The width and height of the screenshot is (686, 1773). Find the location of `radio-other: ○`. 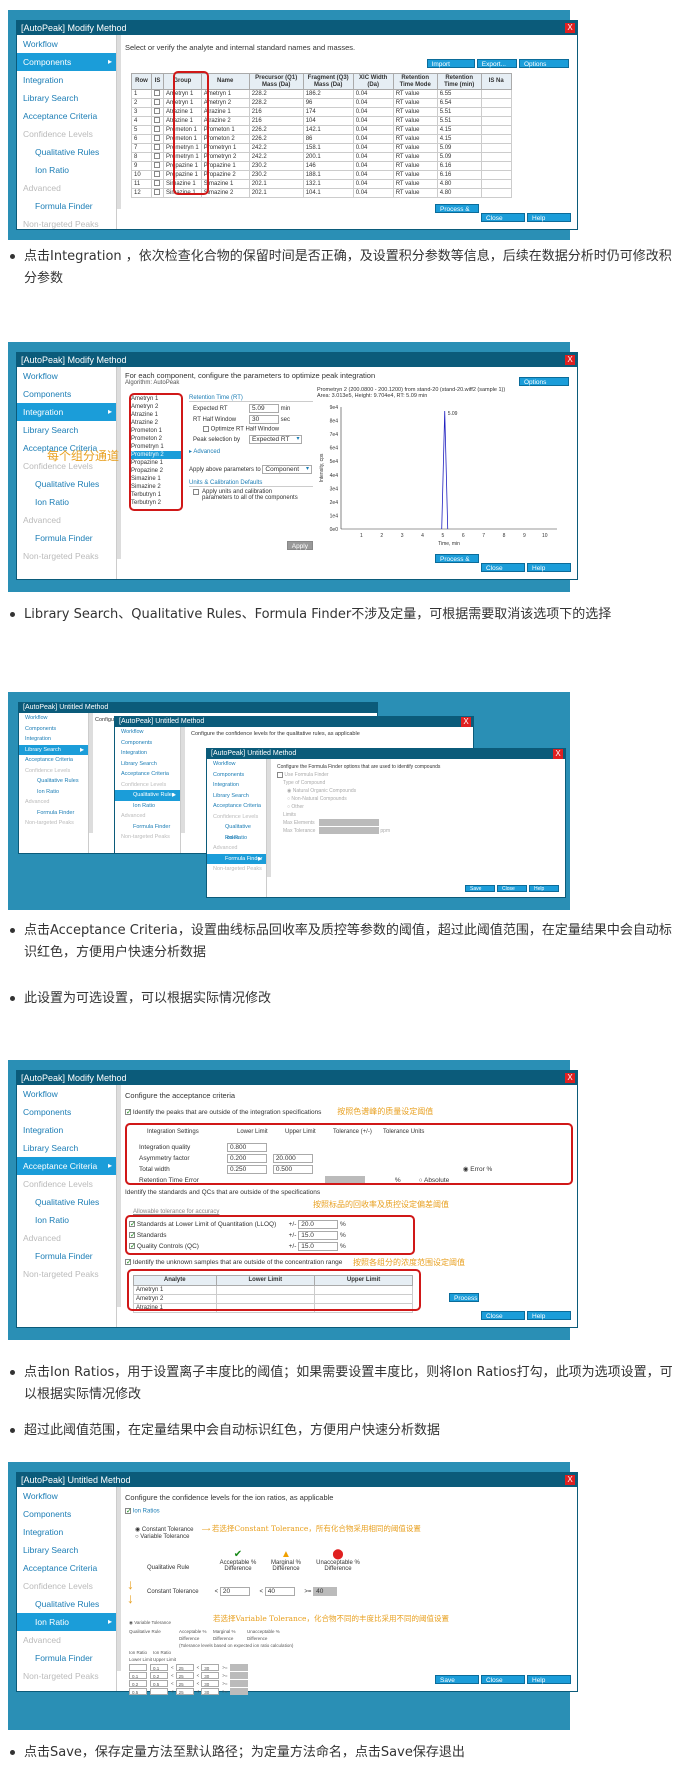

radio-other: ○ is located at coordinates (288, 807).